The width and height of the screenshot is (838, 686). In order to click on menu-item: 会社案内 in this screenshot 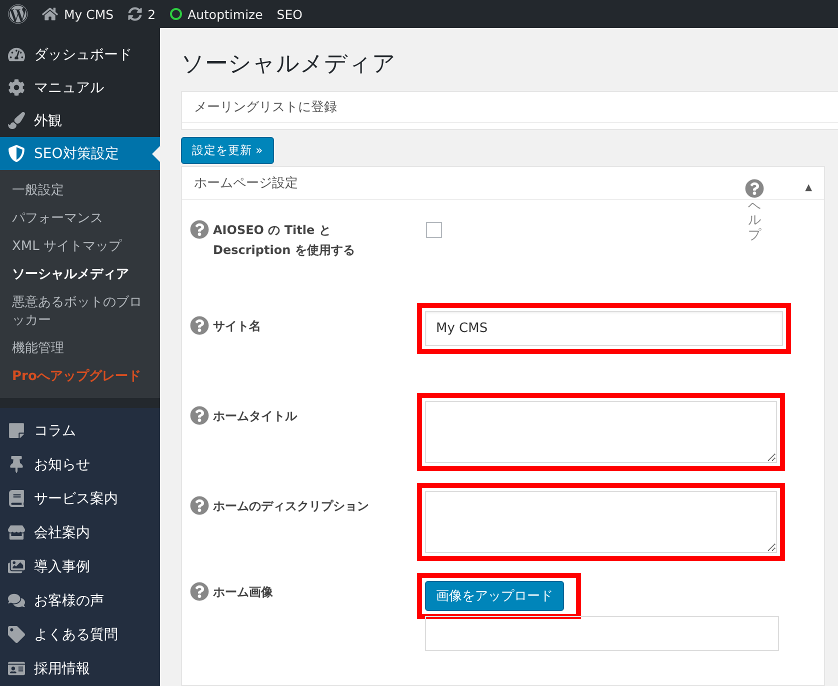, I will do `click(80, 533)`.